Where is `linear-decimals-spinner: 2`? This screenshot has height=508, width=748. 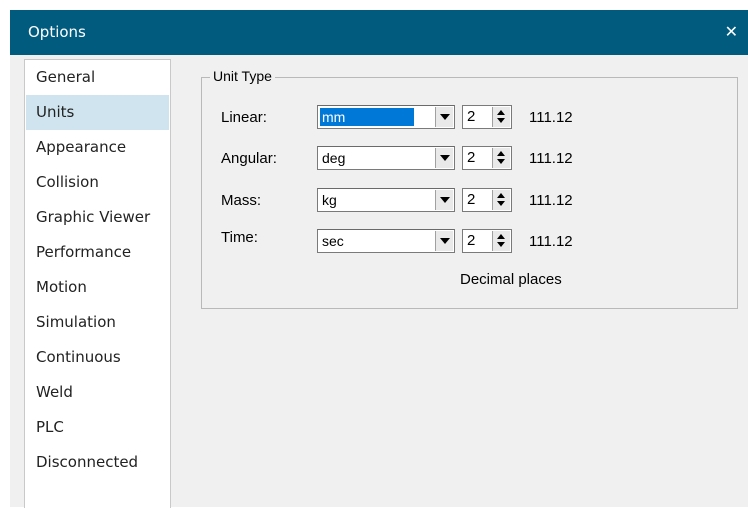 linear-decimals-spinner: 2 is located at coordinates (487, 117).